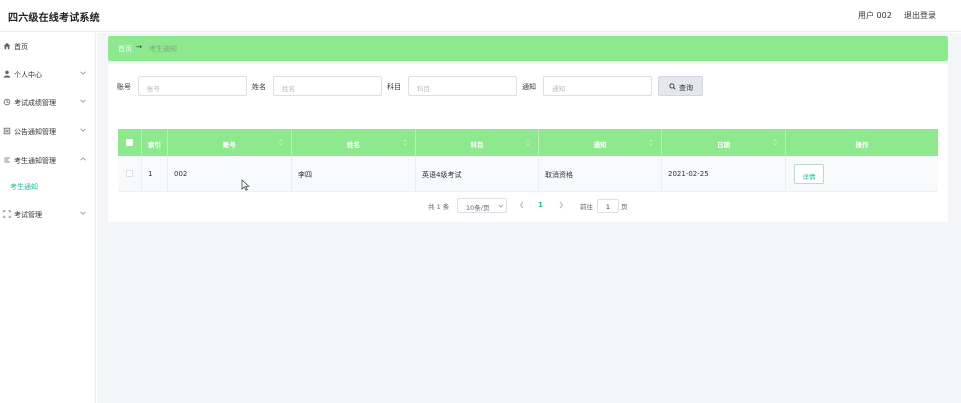 This screenshot has height=403, width=961. I want to click on row-account: 002, so click(181, 174).